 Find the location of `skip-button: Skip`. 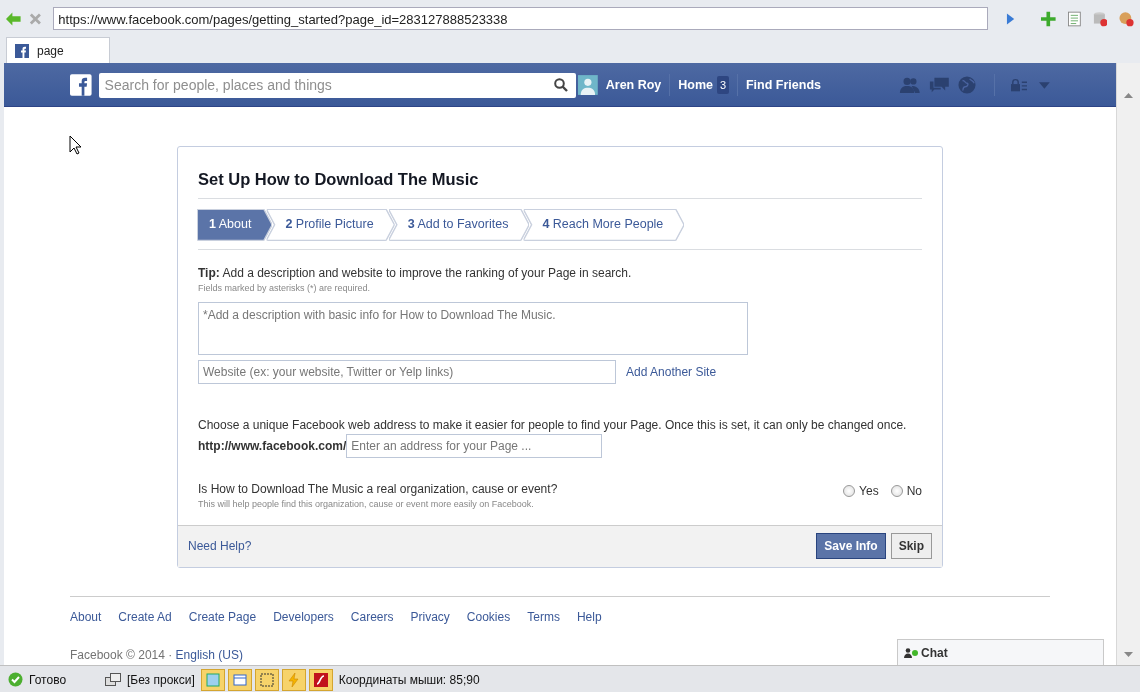

skip-button: Skip is located at coordinates (911, 546).